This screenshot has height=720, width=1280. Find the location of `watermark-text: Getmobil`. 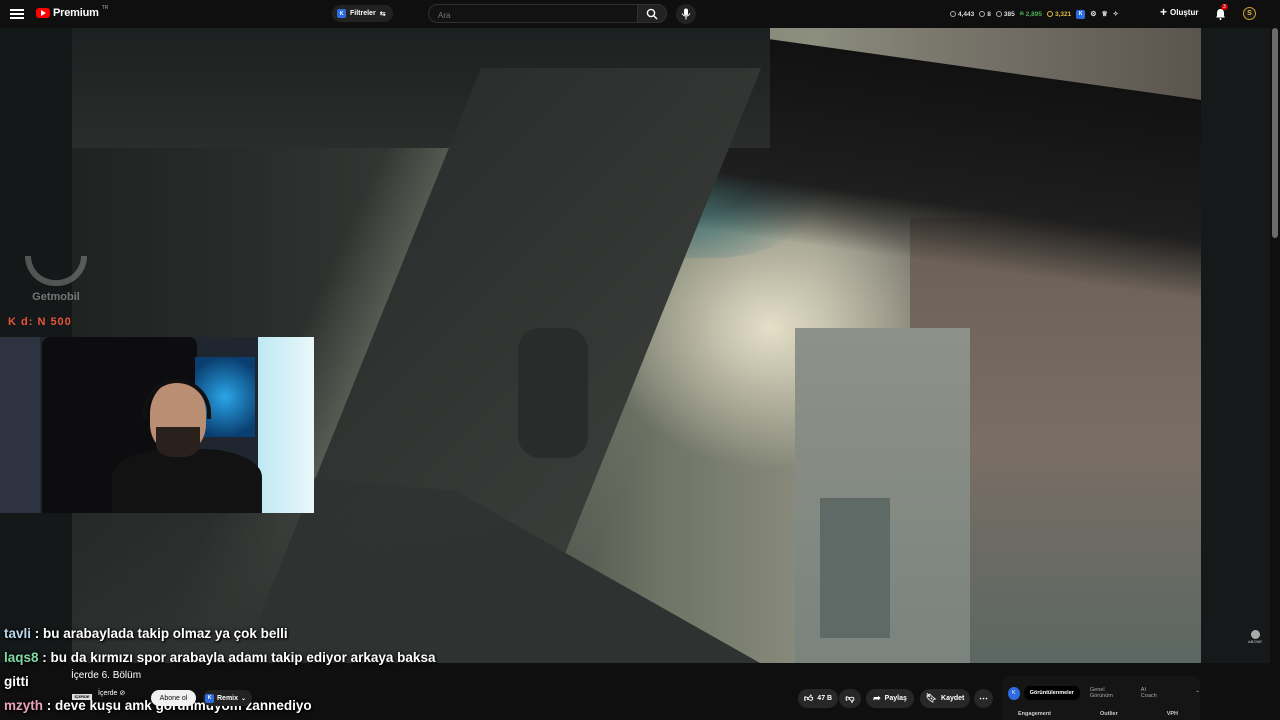

watermark-text: Getmobil is located at coordinates (56, 297).